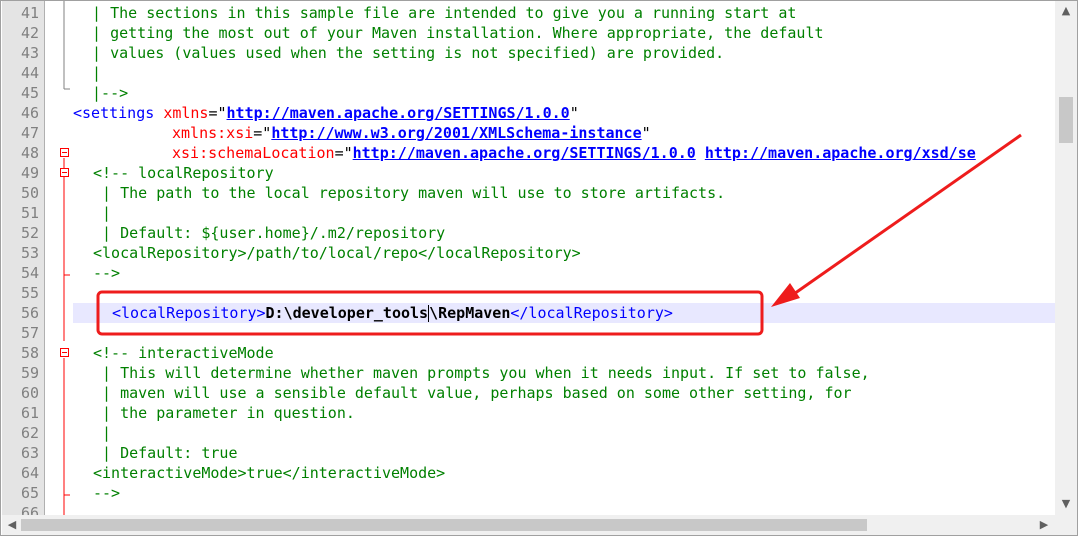 The height and width of the screenshot is (537, 1078). Describe the element at coordinates (1066, 11) in the screenshot. I see `scroll-up-icon: ▲` at that location.